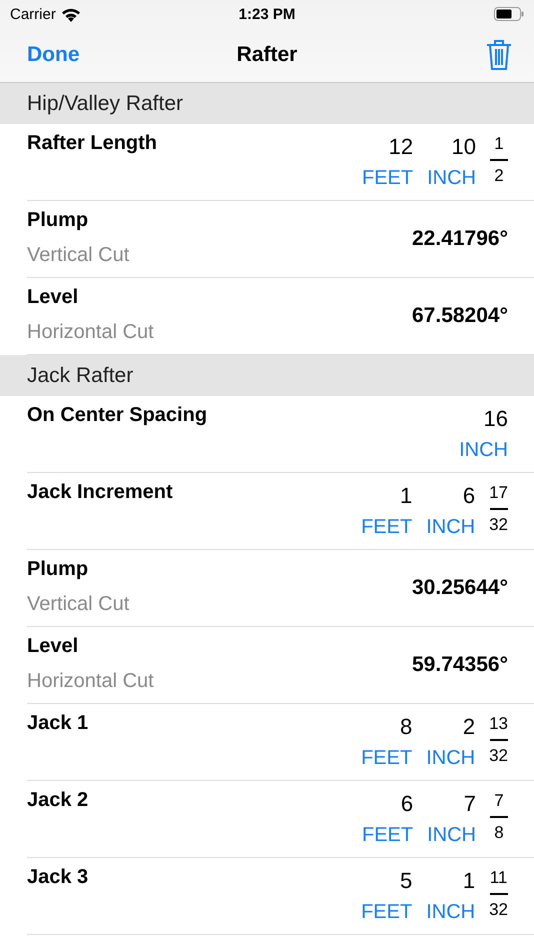  What do you see at coordinates (53, 55) in the screenshot?
I see `done-button: Done` at bounding box center [53, 55].